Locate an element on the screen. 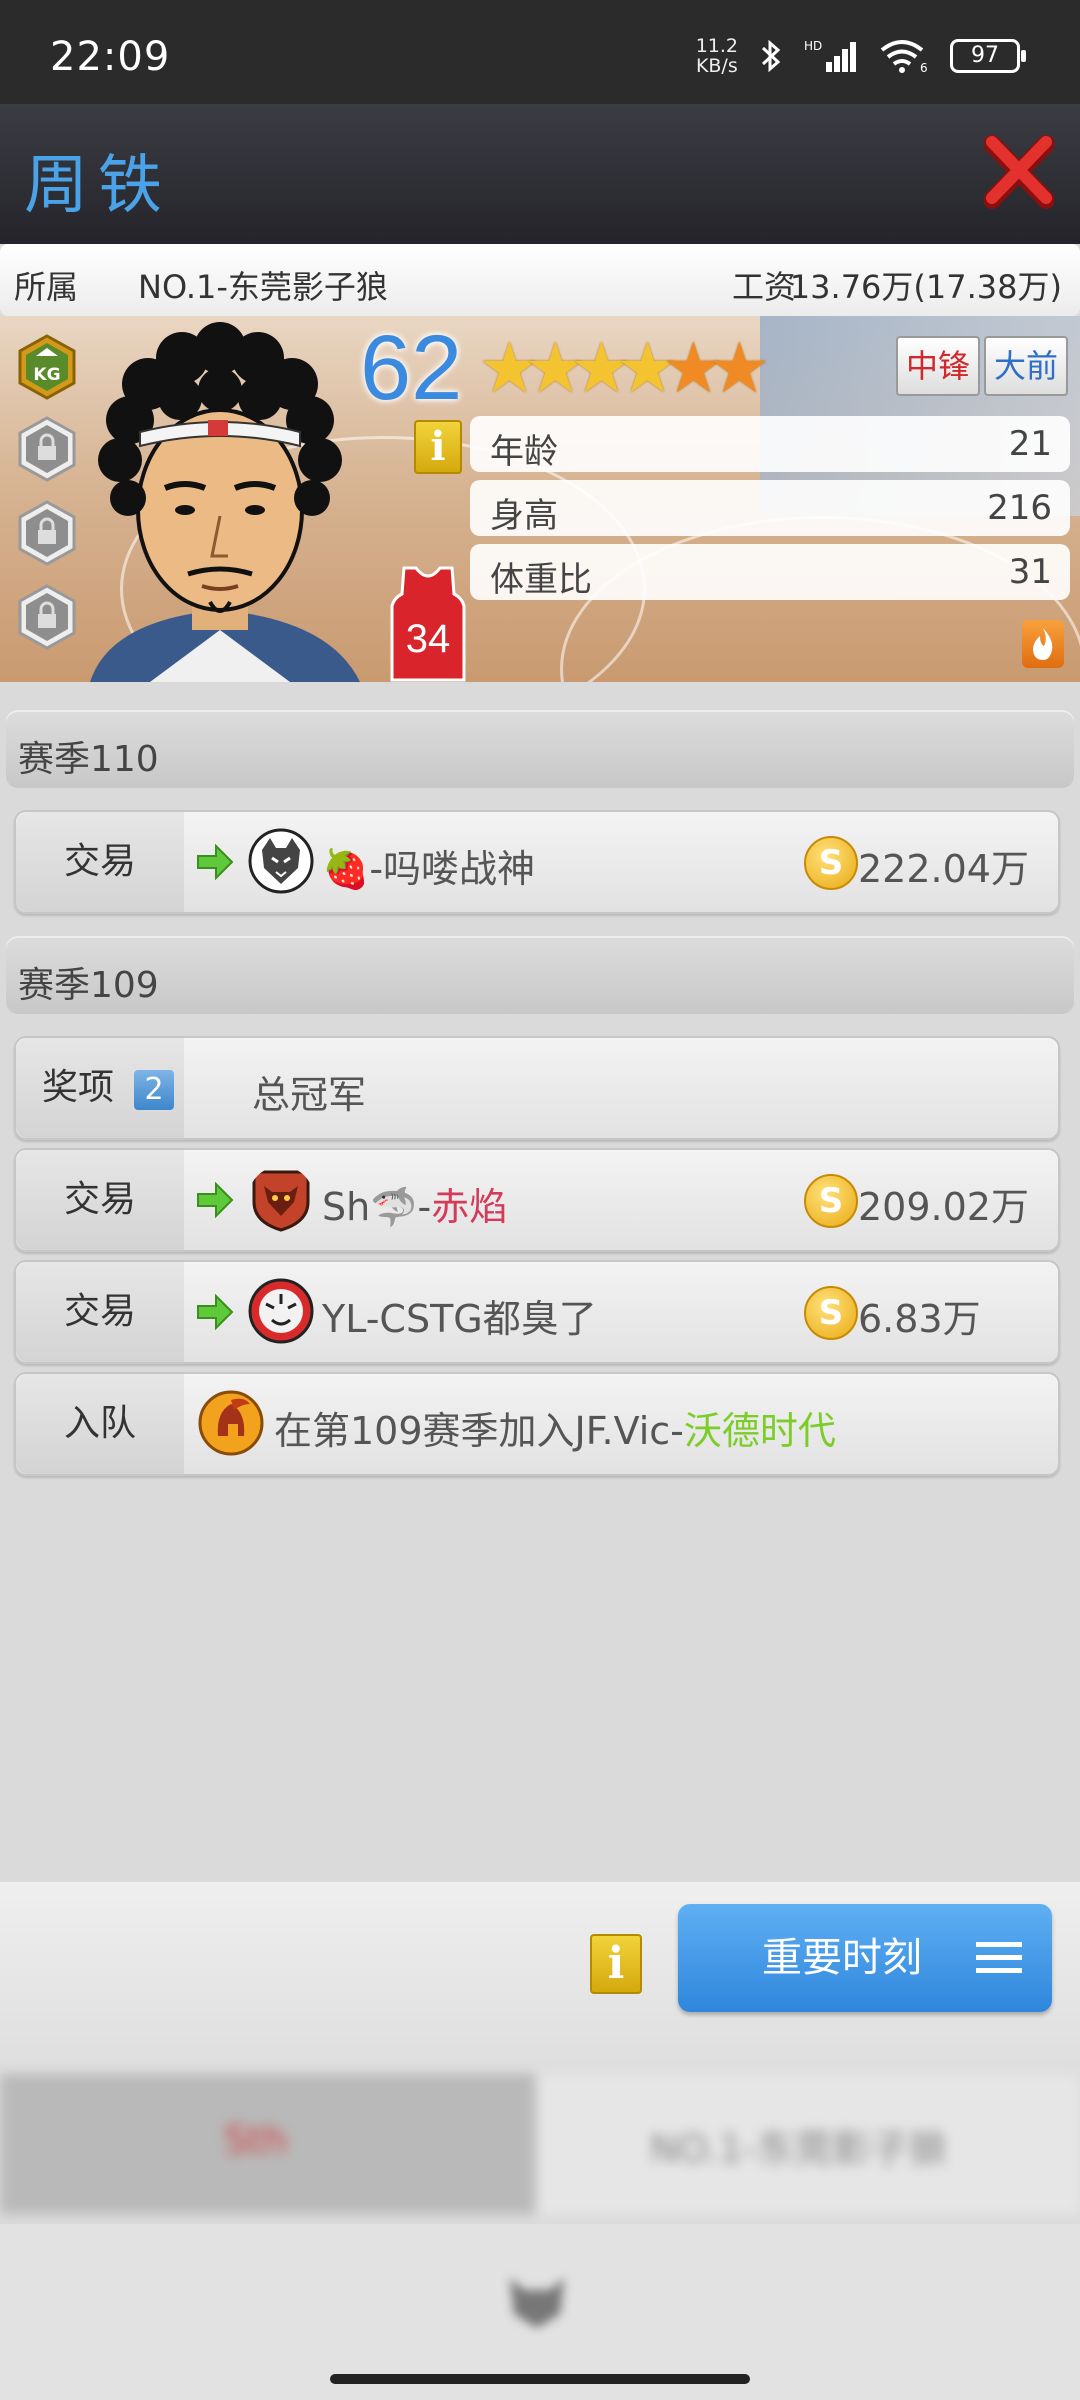  event-description: 在第109赛季加入JF.Vic-沃德时代 is located at coordinates (555, 1427).